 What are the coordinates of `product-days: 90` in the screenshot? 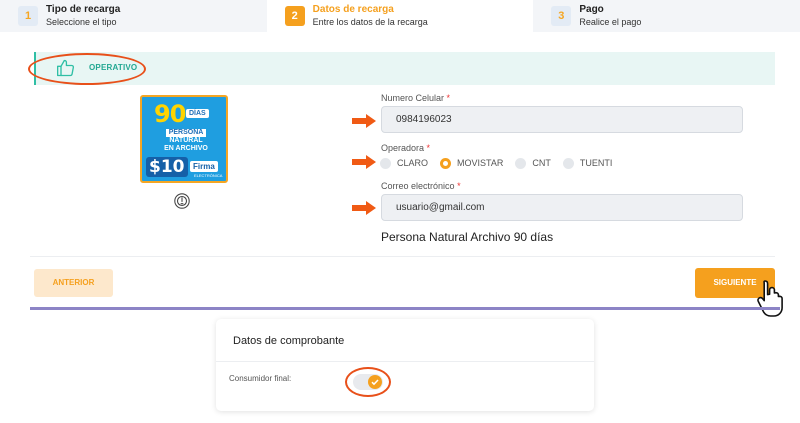 It's located at (170, 114).